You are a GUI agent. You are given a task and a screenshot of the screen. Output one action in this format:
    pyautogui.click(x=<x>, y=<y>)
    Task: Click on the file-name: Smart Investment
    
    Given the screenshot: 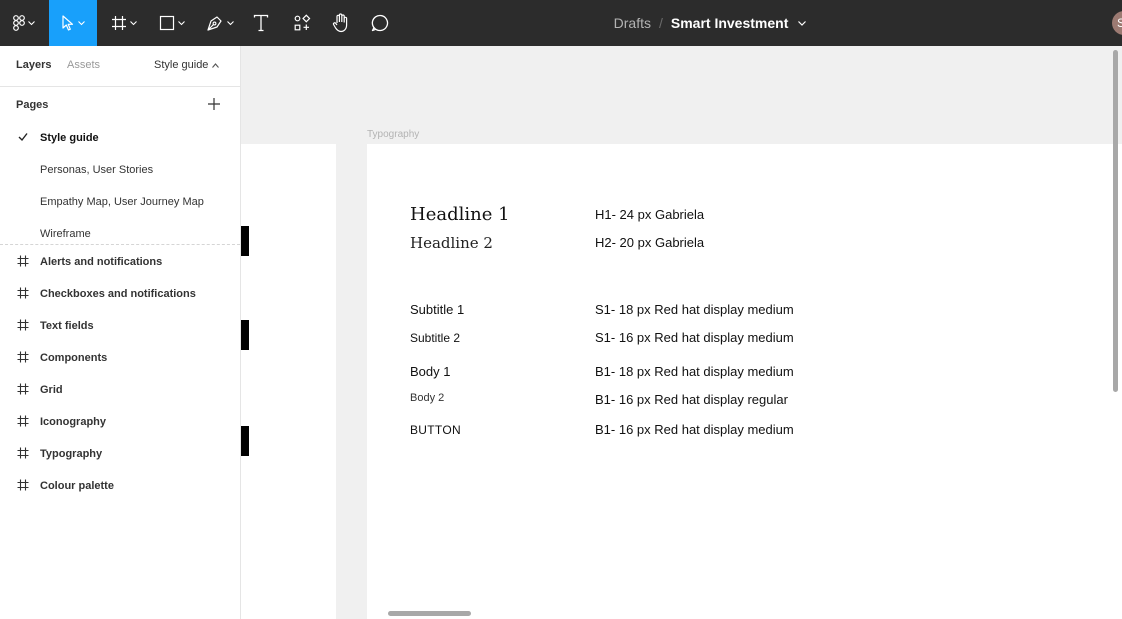 What is the action you would take?
    pyautogui.click(x=729, y=23)
    